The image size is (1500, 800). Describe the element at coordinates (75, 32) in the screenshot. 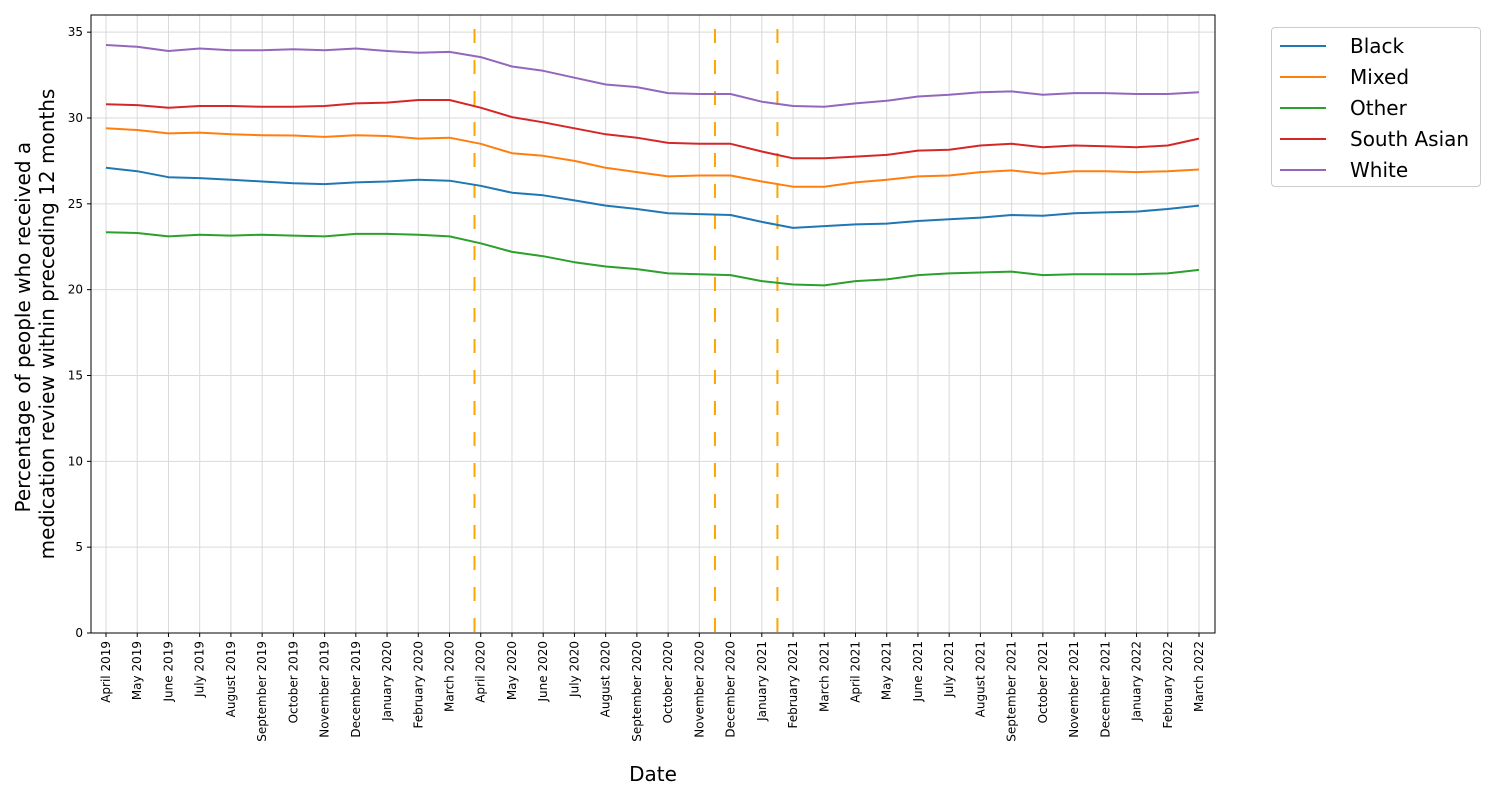

I see `y-tick-label: 35` at that location.